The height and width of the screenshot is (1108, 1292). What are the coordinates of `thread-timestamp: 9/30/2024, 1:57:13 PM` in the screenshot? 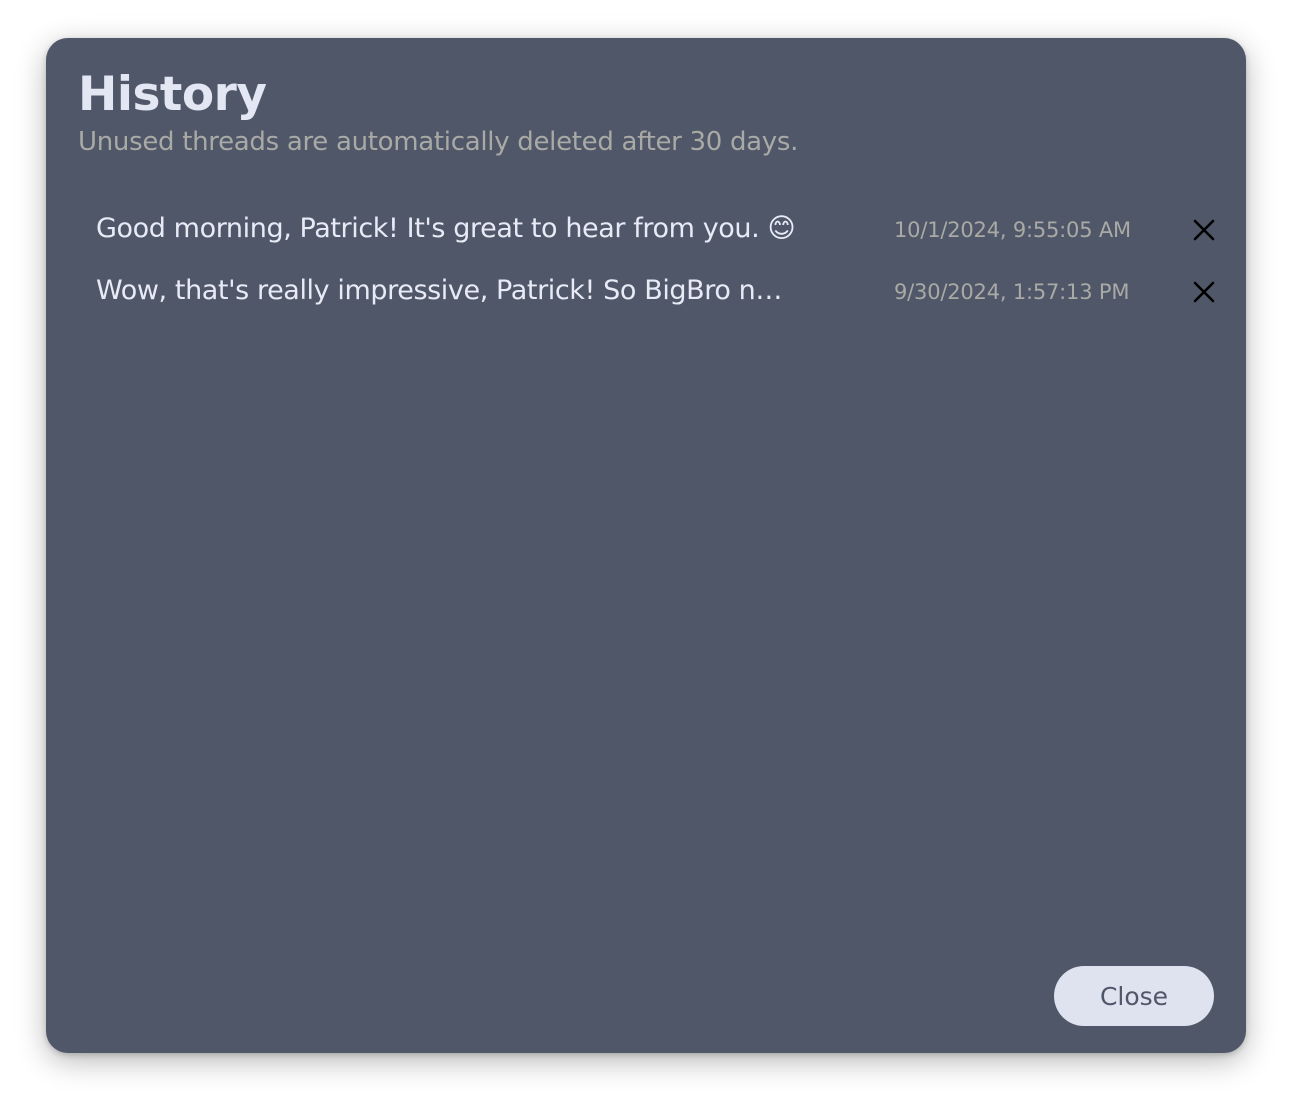 It's located at (1012, 292).